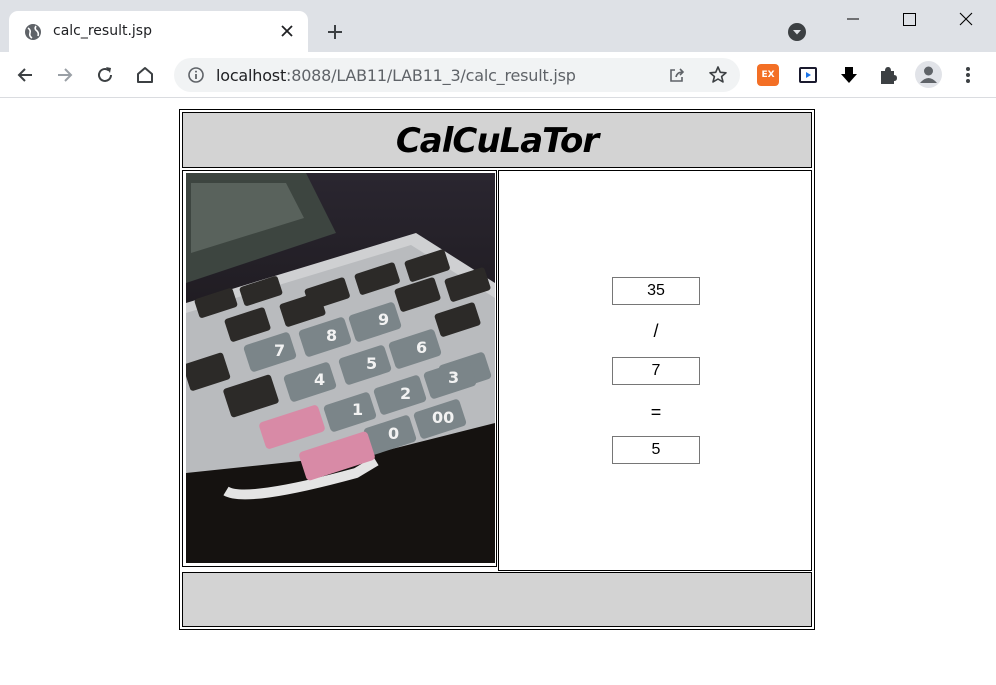 Image resolution: width=996 pixels, height=685 pixels. Describe the element at coordinates (431, 75) in the screenshot. I see `url-path: :8088/LAB11/LAB11_3/calc_result.jsp` at that location.